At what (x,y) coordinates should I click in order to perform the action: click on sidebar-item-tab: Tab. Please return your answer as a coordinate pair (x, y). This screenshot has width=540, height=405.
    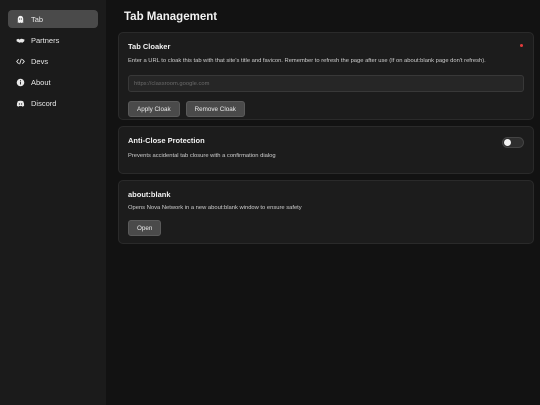
    Looking at the image, I should click on (53, 19).